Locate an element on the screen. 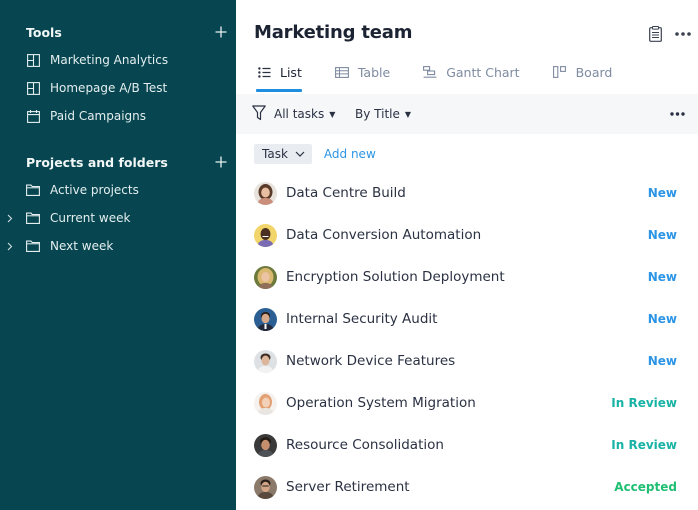  task-row: Data Conversion Automation New is located at coordinates (467, 235).